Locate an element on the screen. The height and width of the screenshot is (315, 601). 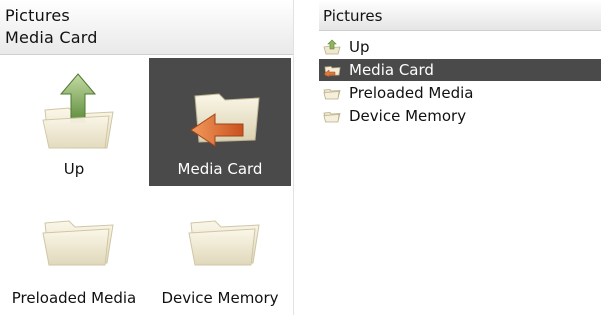
tile-label: Media Card is located at coordinates (220, 169).